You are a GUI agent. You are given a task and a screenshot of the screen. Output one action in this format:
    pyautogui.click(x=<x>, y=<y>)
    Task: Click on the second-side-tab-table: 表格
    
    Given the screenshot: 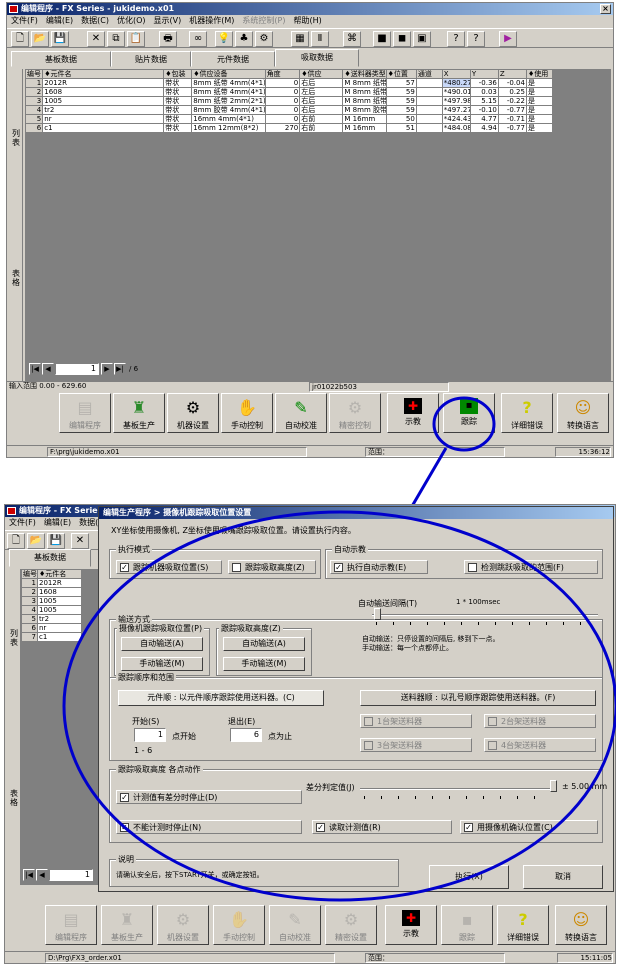 What is the action you would take?
    pyautogui.click(x=14, y=798)
    